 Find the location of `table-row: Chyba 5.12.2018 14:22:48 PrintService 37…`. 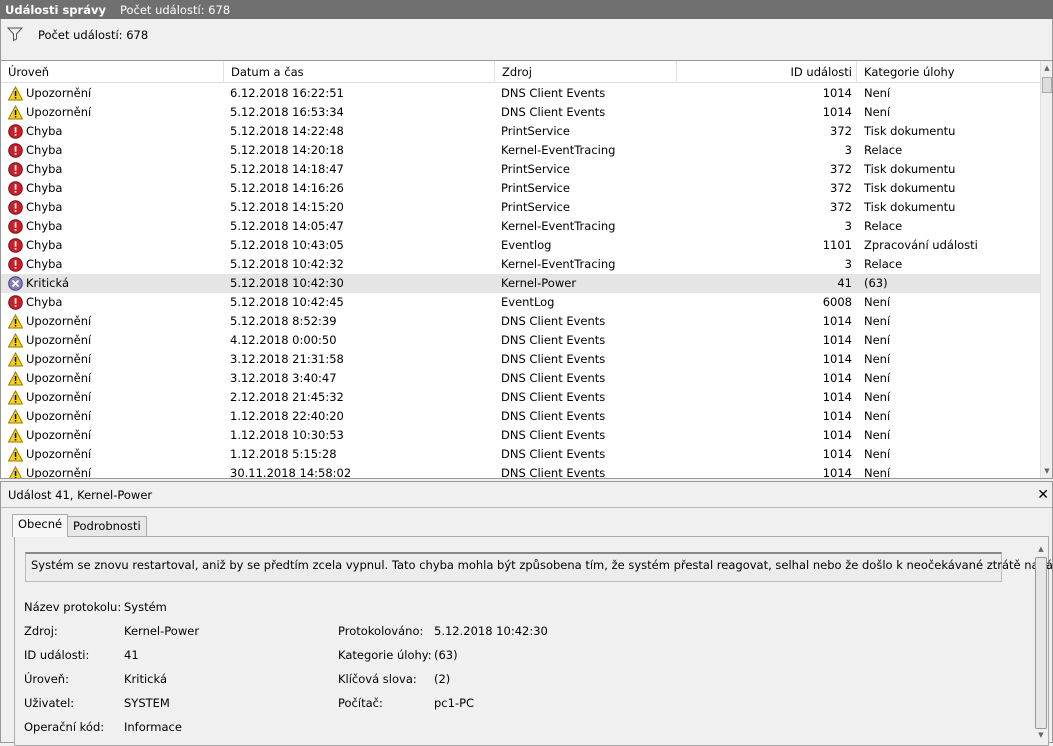

table-row: Chyba 5.12.2018 14:22:48 PrintService 37… is located at coordinates (521, 131).